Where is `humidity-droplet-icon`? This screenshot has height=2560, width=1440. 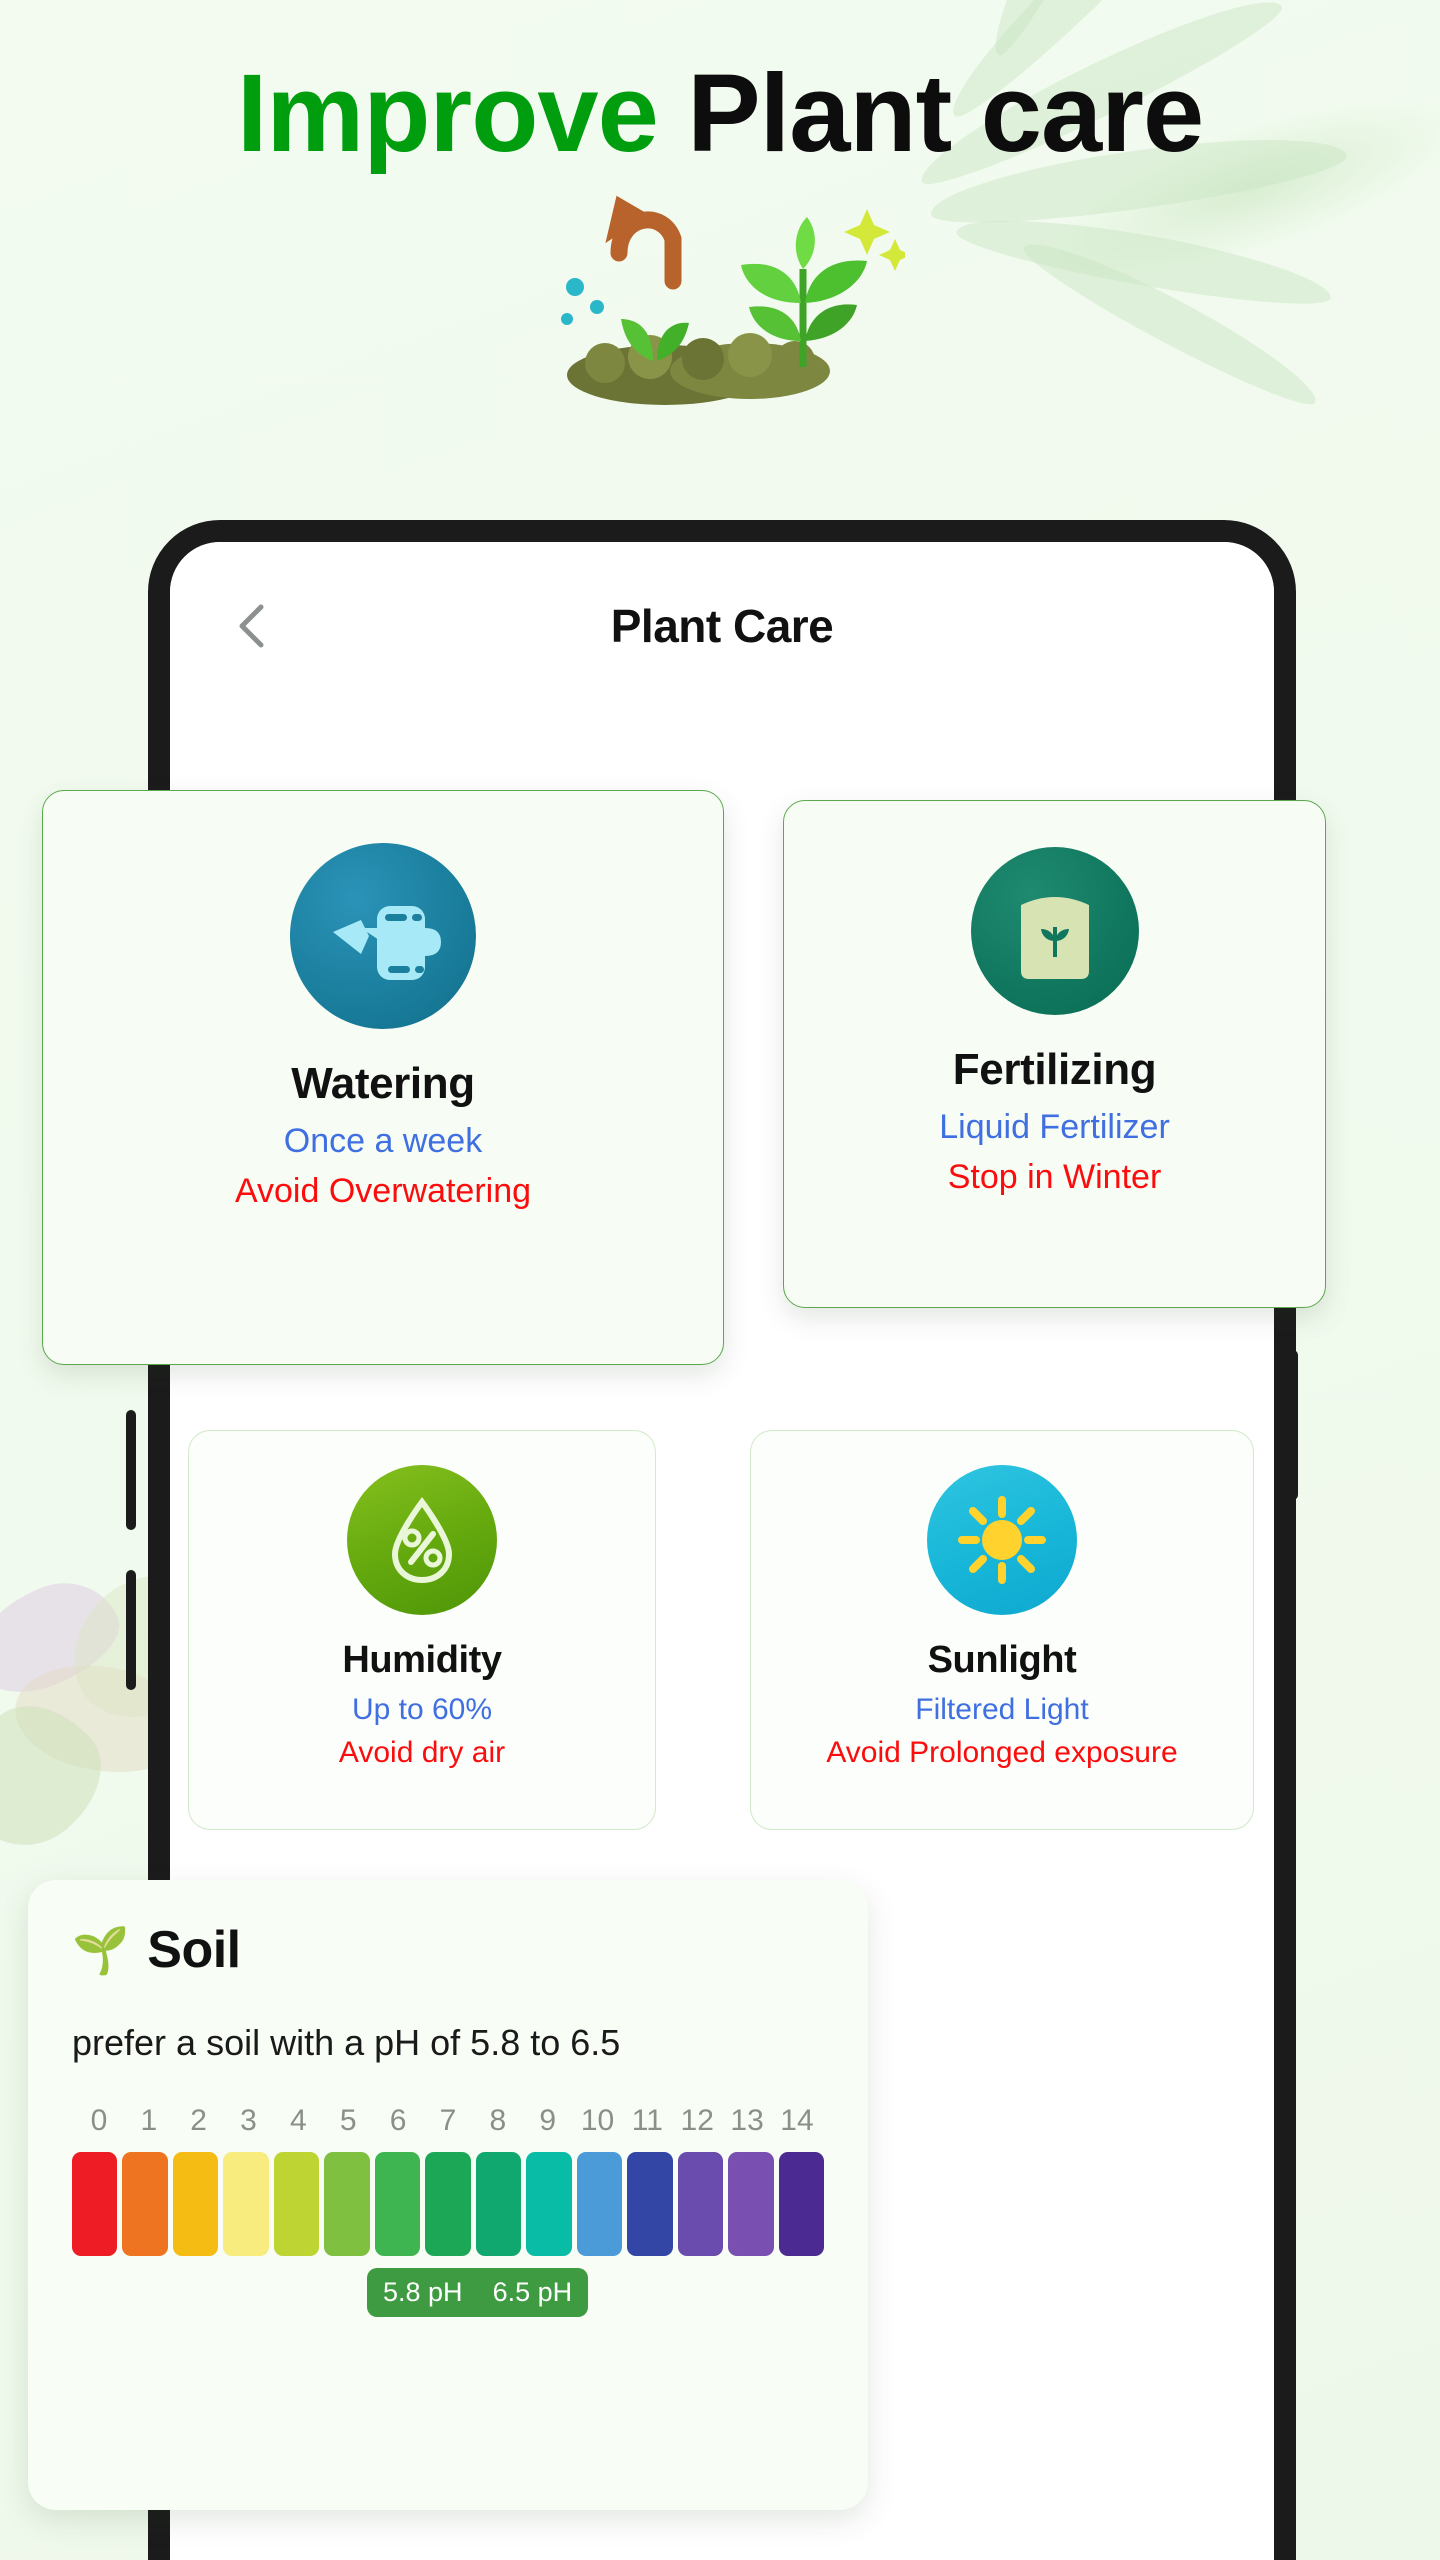 humidity-droplet-icon is located at coordinates (422, 1540).